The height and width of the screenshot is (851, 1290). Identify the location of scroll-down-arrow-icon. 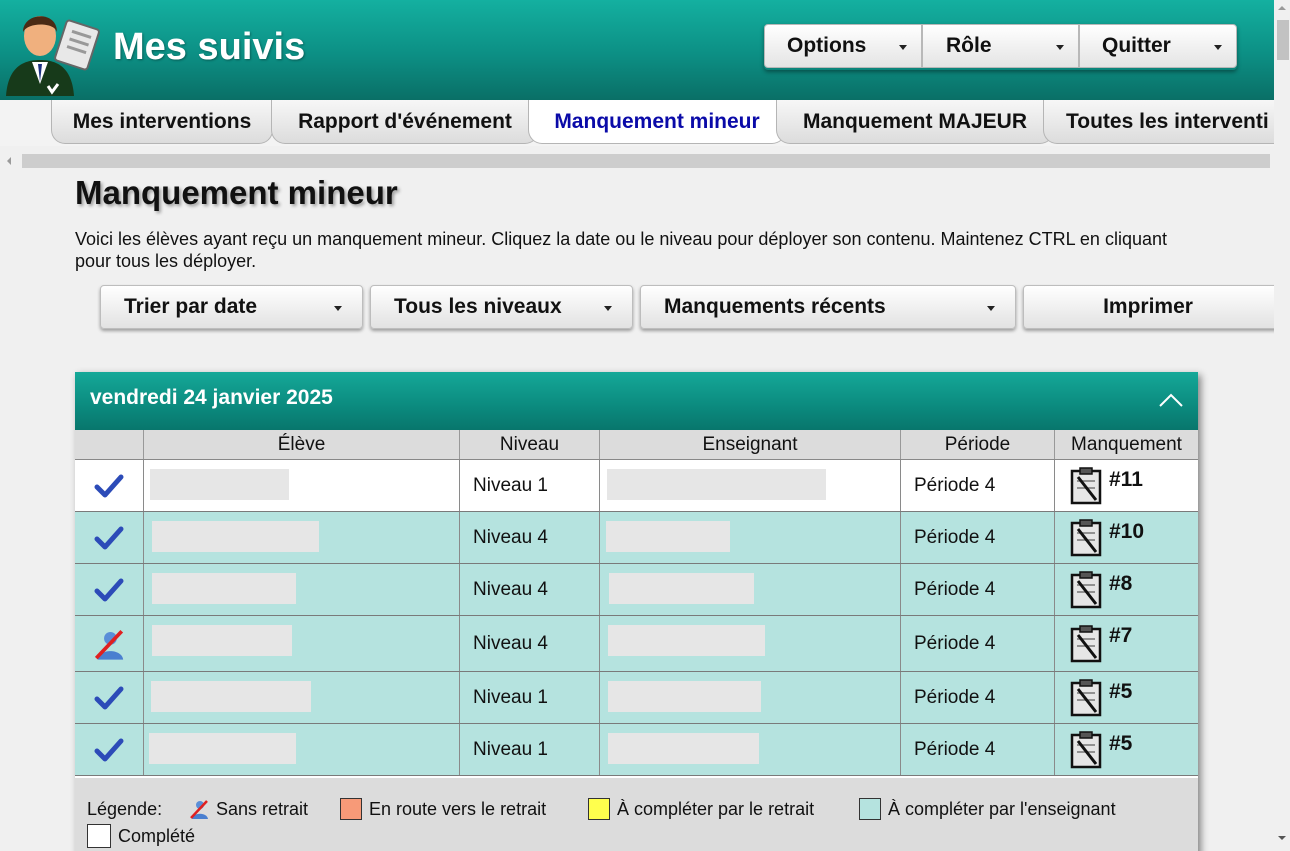
(1282, 838).